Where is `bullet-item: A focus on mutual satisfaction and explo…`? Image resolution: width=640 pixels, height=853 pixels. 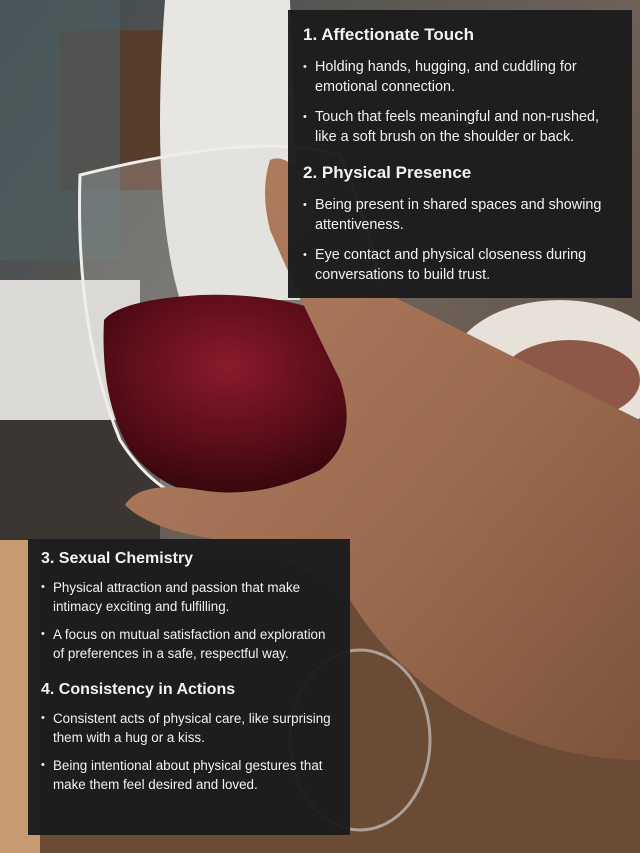
bullet-item: A focus on mutual satisfaction and explo… is located at coordinates (190, 644).